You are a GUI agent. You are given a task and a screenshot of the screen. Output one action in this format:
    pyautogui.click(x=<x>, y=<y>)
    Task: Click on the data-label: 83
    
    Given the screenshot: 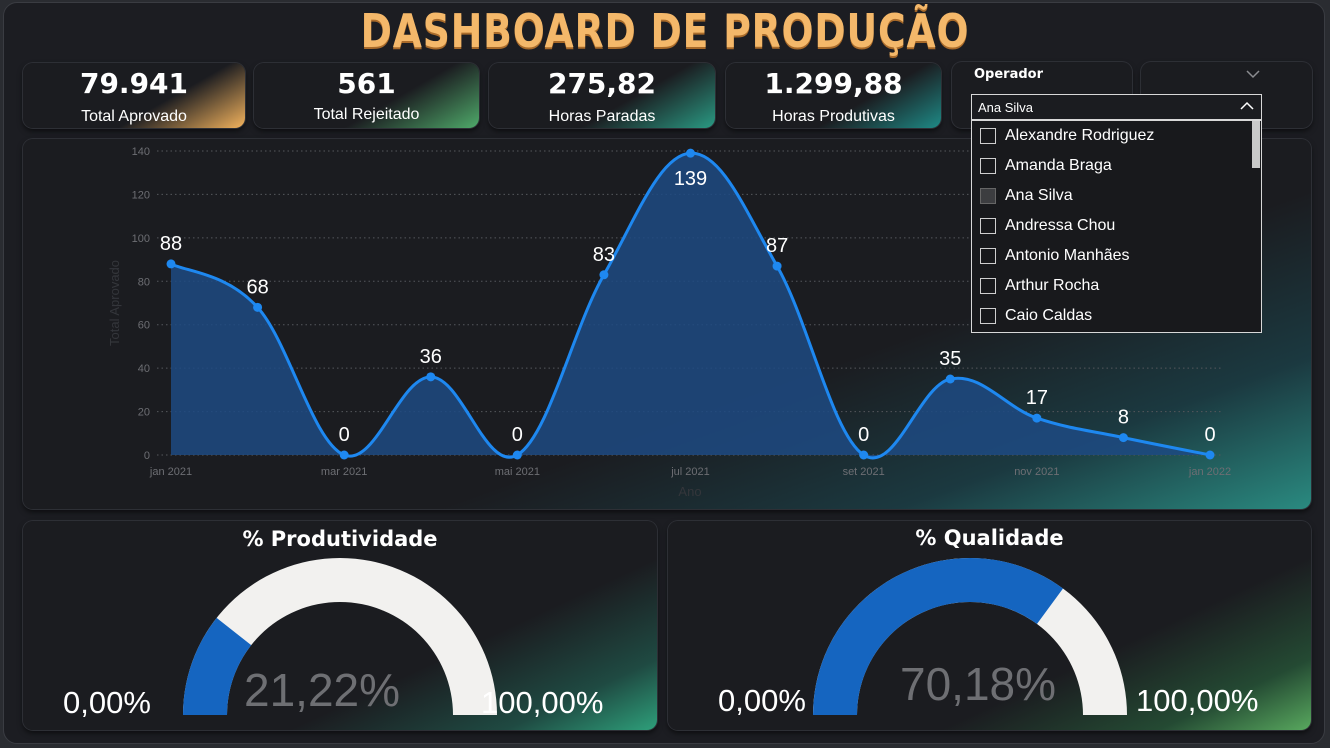 What is the action you would take?
    pyautogui.click(x=604, y=255)
    